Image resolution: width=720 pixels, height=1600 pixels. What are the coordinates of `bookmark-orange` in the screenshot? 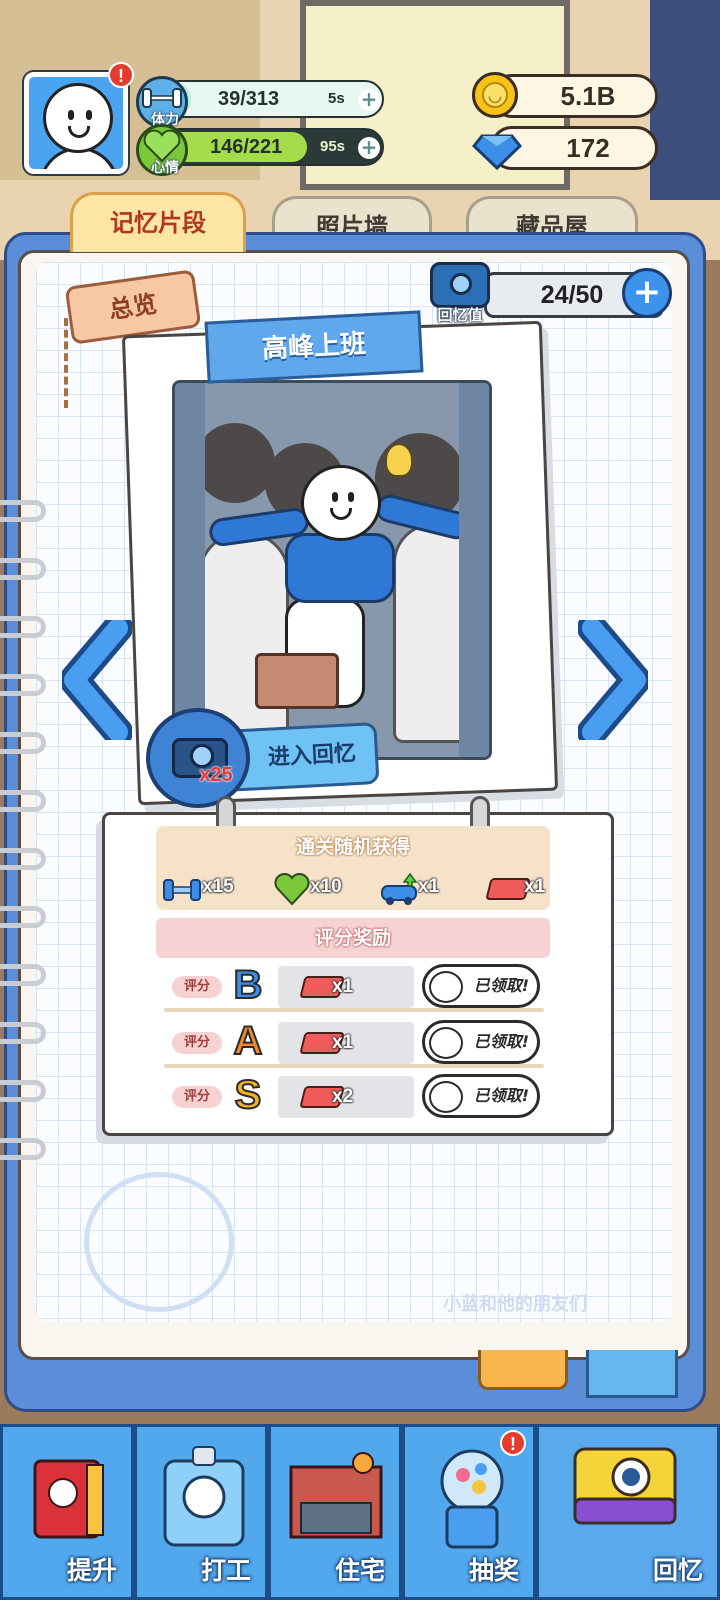 It's located at (523, 1370).